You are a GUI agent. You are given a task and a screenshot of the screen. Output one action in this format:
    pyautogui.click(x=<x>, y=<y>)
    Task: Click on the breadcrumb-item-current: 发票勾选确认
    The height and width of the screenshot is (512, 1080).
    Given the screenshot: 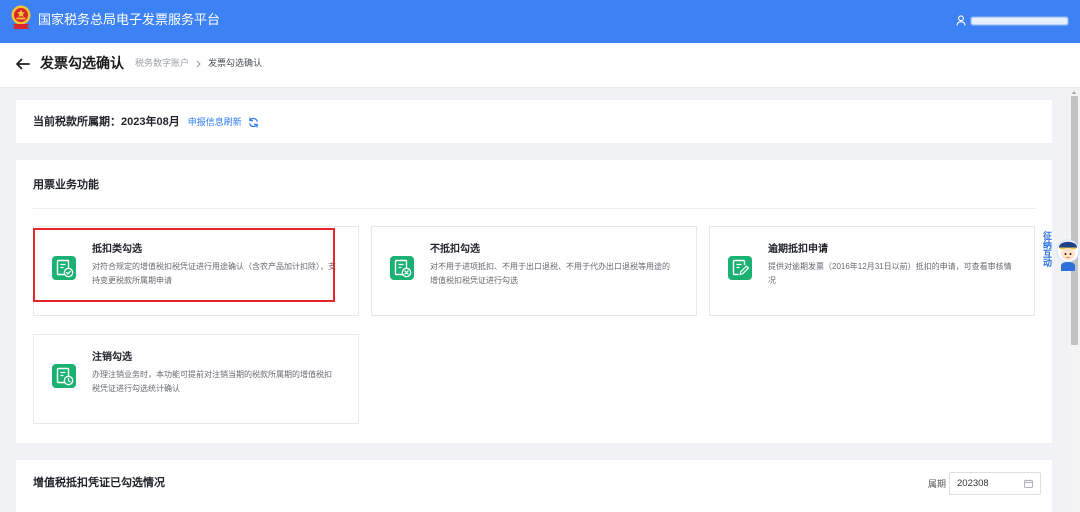 What is the action you would take?
    pyautogui.click(x=235, y=63)
    